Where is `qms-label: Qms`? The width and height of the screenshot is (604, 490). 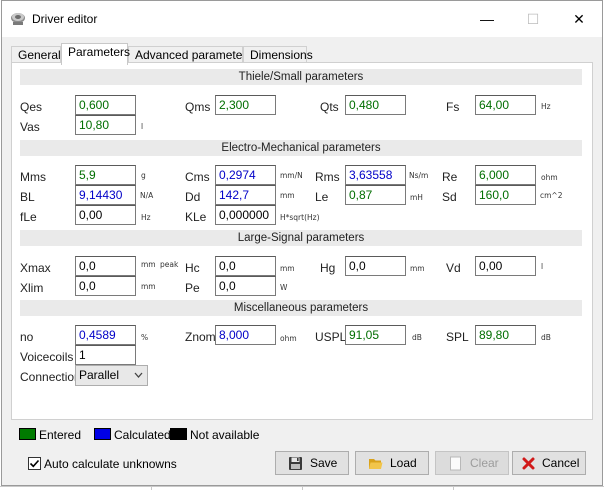 qms-label: Qms is located at coordinates (198, 107).